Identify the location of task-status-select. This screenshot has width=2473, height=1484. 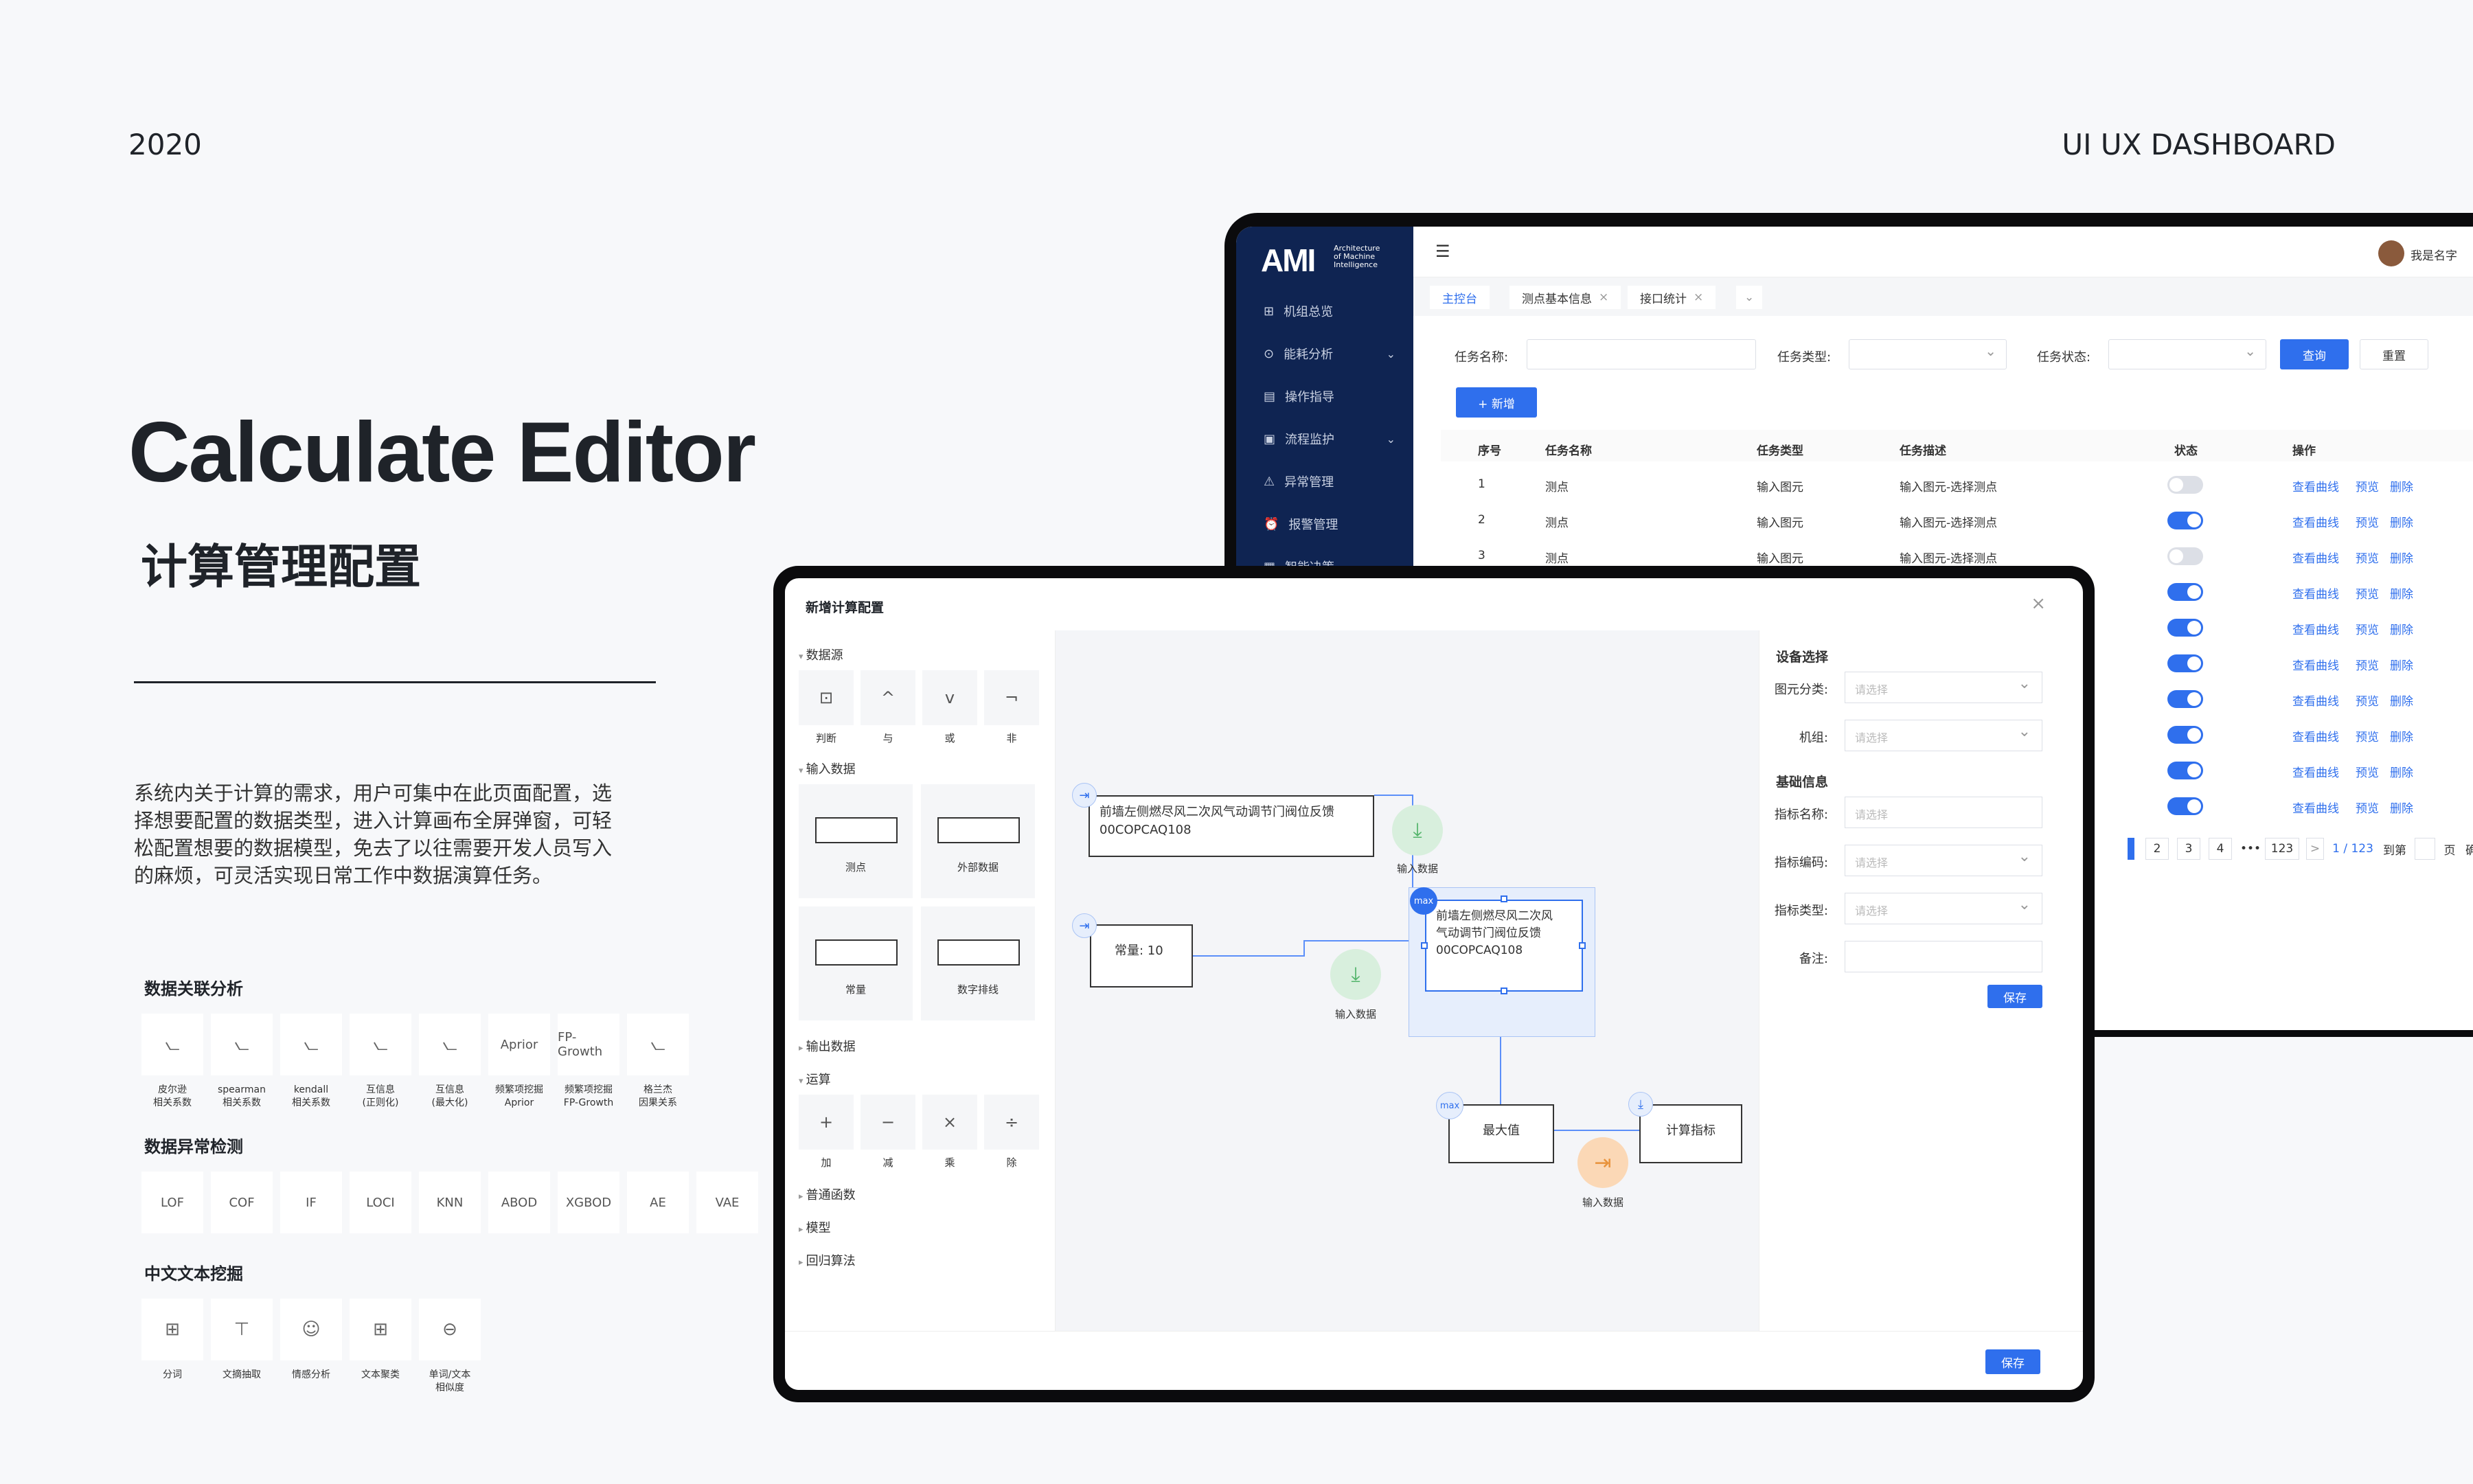
(2187, 354).